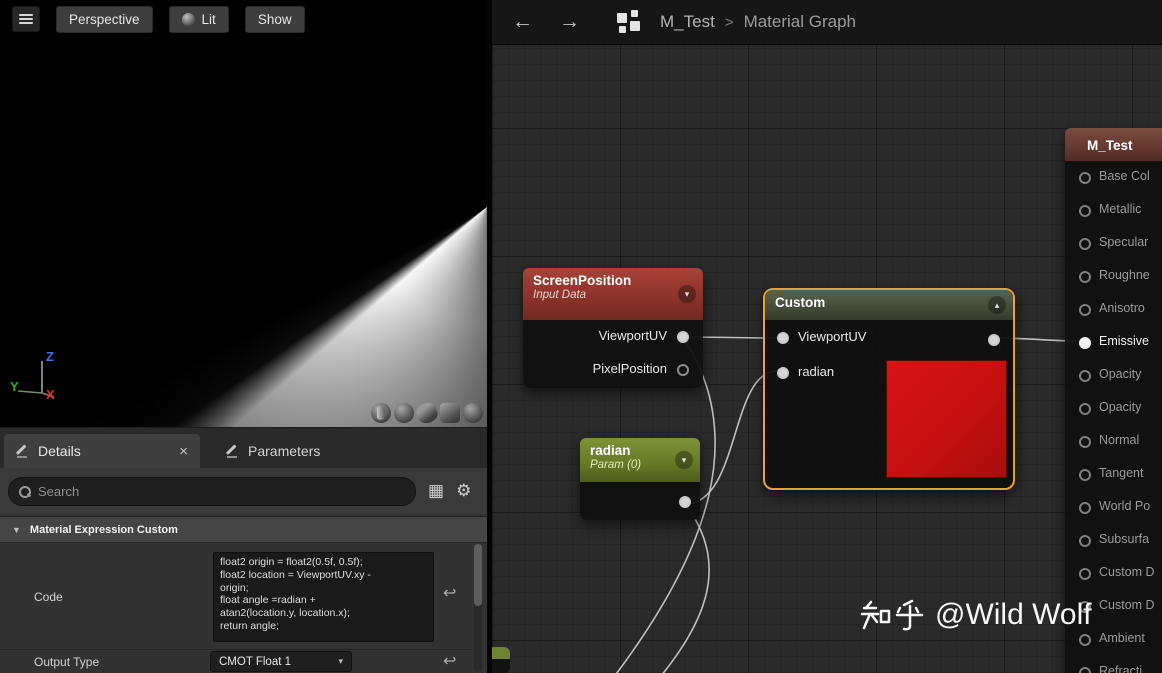 Image resolution: width=1162 pixels, height=673 pixels. What do you see at coordinates (783, 373) in the screenshot?
I see `radian-input-pin` at bounding box center [783, 373].